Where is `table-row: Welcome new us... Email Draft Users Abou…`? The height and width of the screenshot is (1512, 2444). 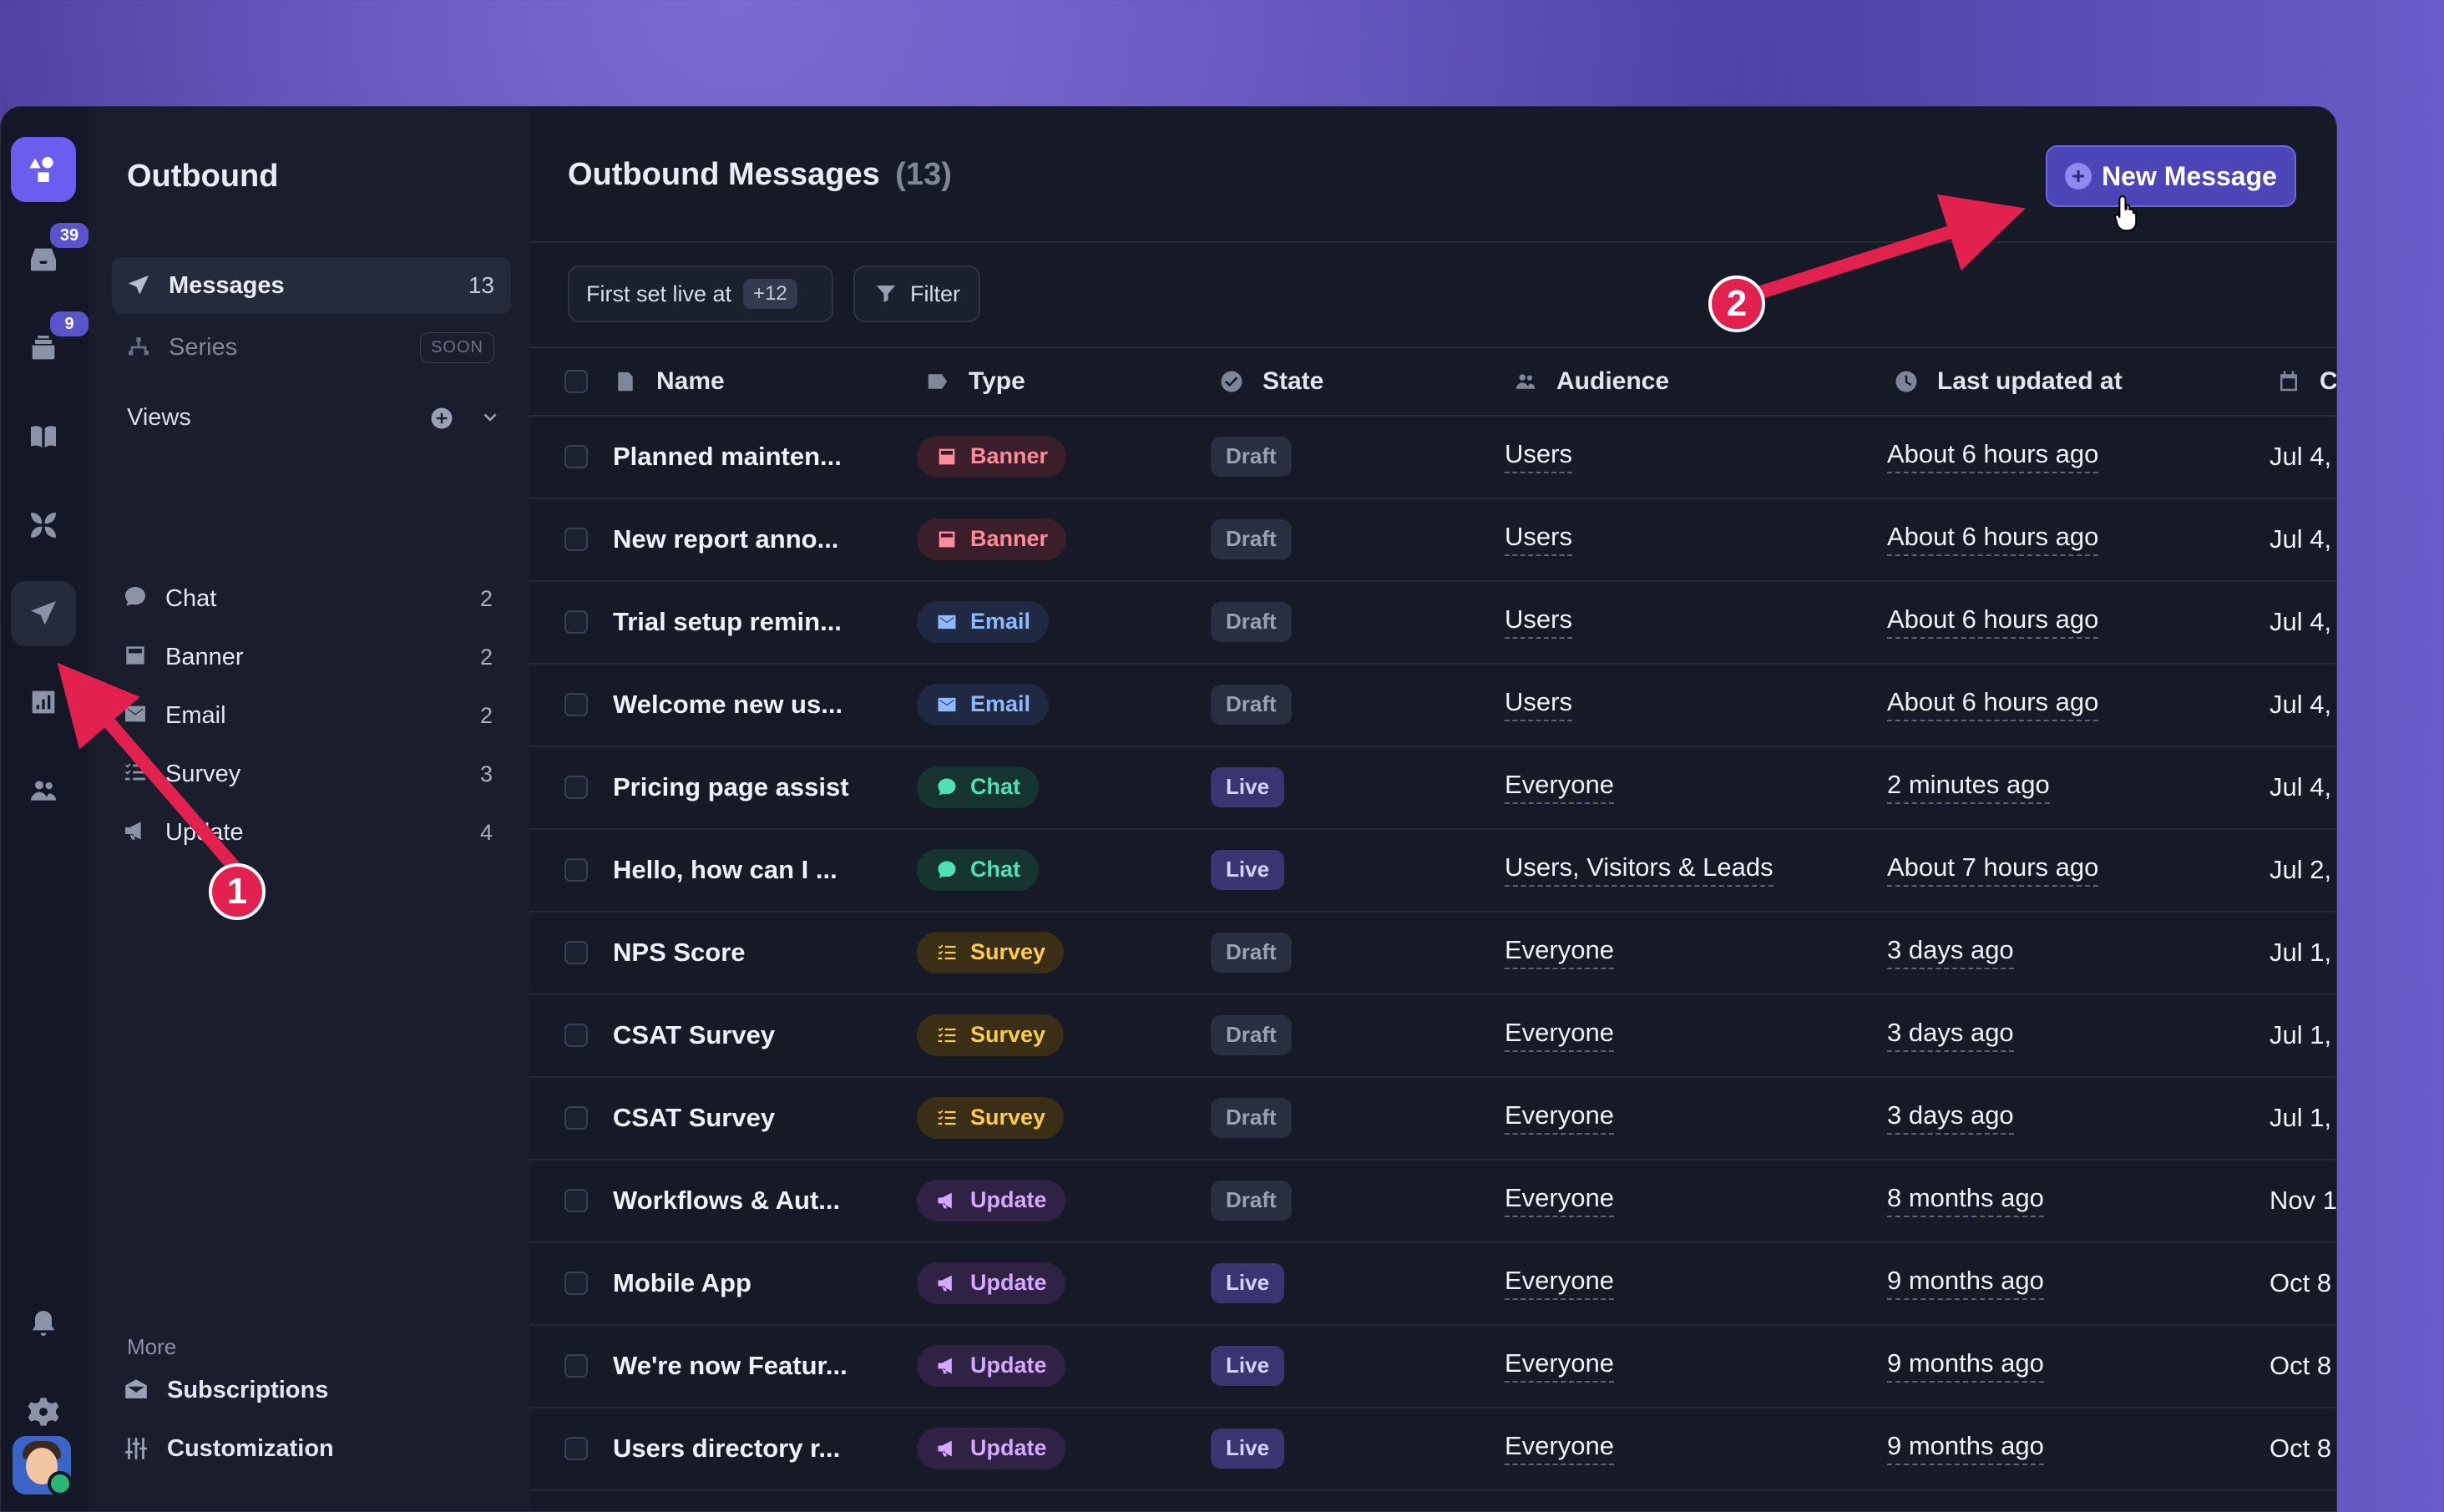 table-row: Welcome new us... Email Draft Users Abou… is located at coordinates (1432, 705).